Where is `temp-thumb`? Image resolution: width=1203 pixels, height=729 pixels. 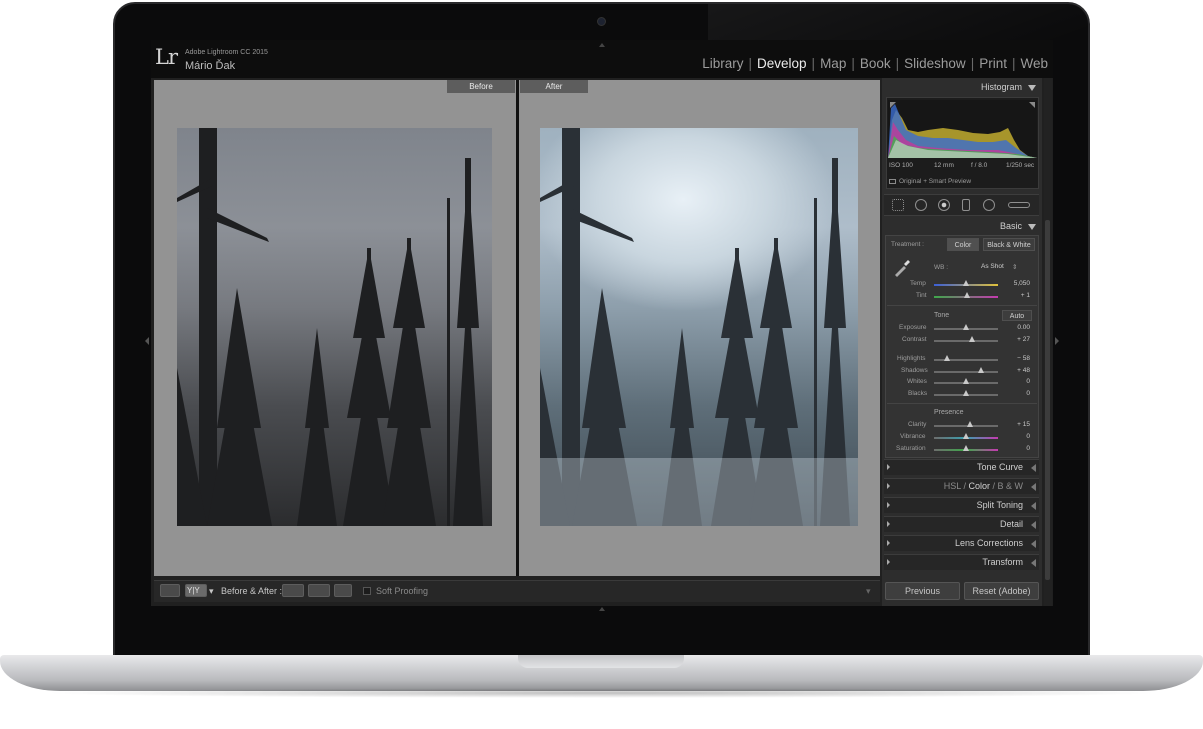 temp-thumb is located at coordinates (966, 283).